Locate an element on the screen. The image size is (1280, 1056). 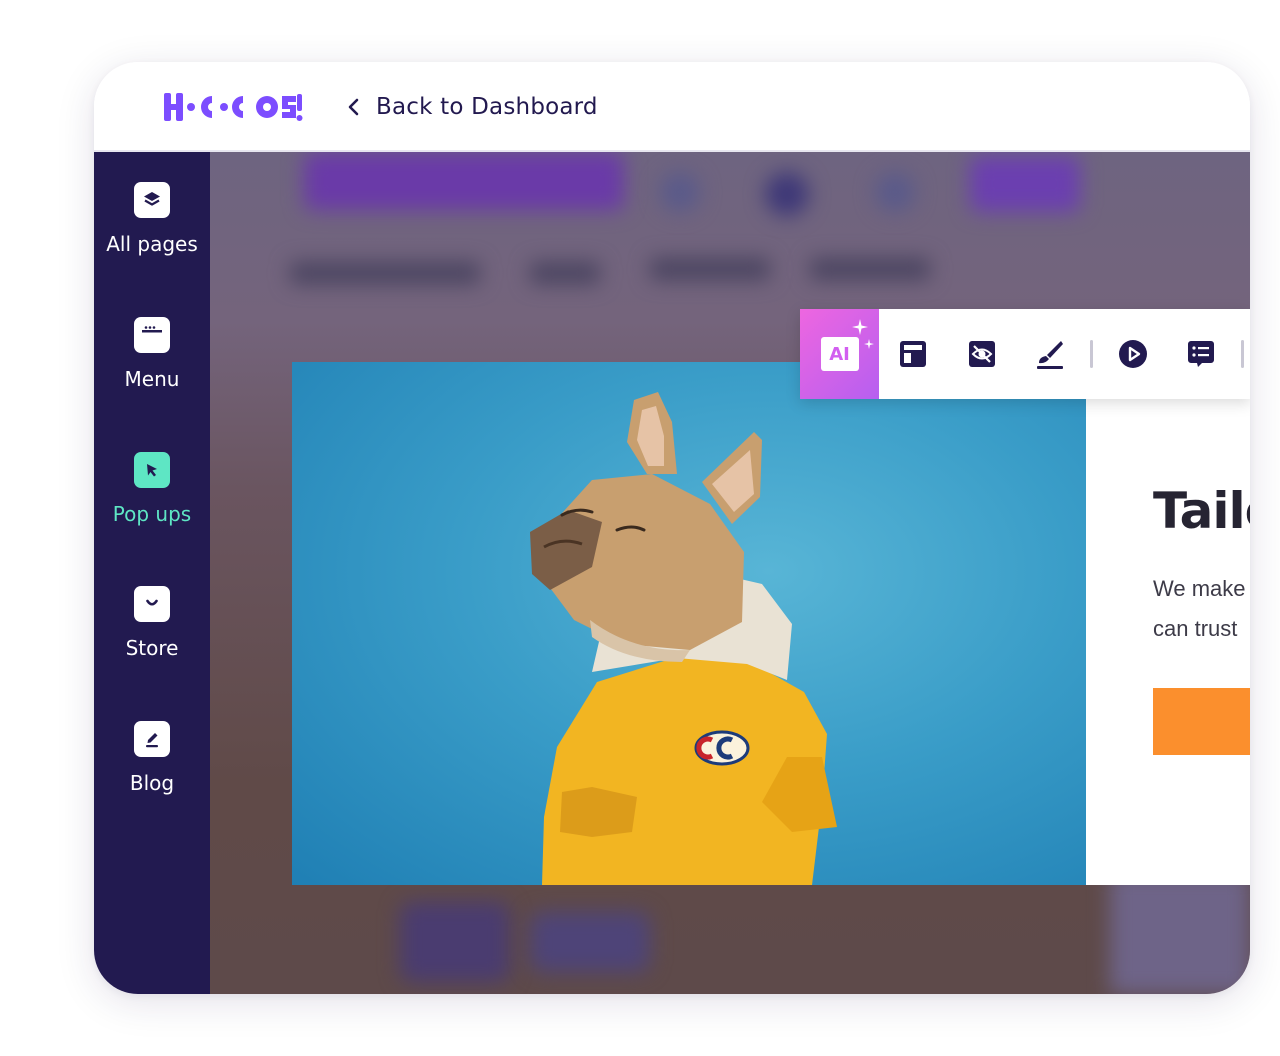
sidebar-item-label: Pop ups is located at coordinates (152, 514).